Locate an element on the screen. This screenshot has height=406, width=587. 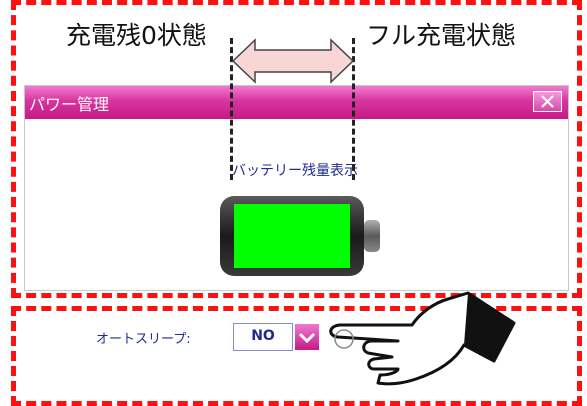
auto-sleep-select: NO is located at coordinates (263, 337).